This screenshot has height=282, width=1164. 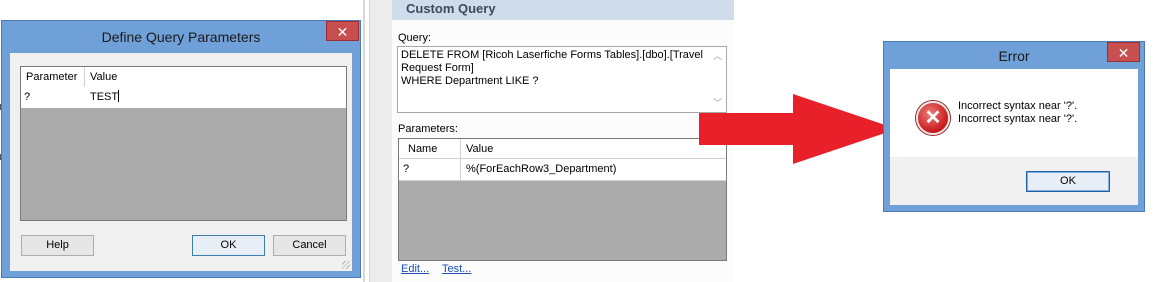 I want to click on column-header-name: Name, so click(x=430, y=148).